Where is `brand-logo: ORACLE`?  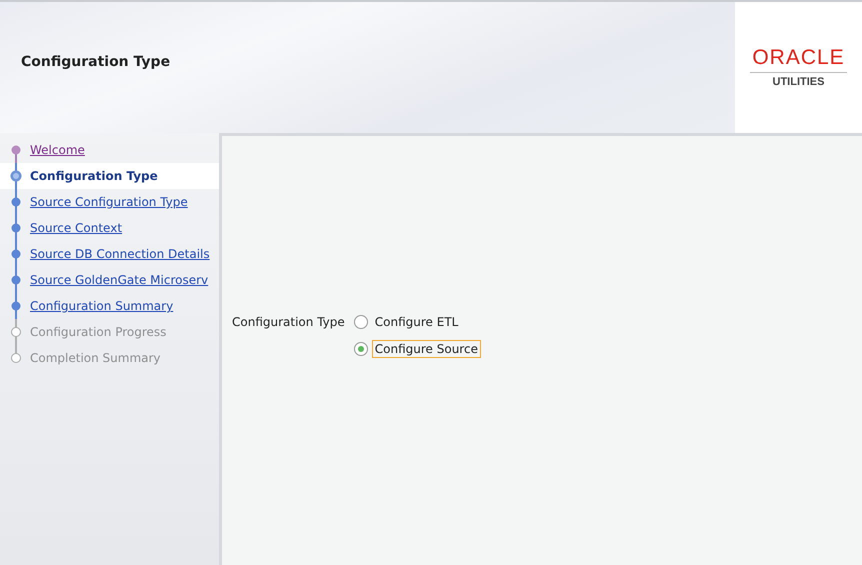
brand-logo: ORACLE is located at coordinates (798, 59).